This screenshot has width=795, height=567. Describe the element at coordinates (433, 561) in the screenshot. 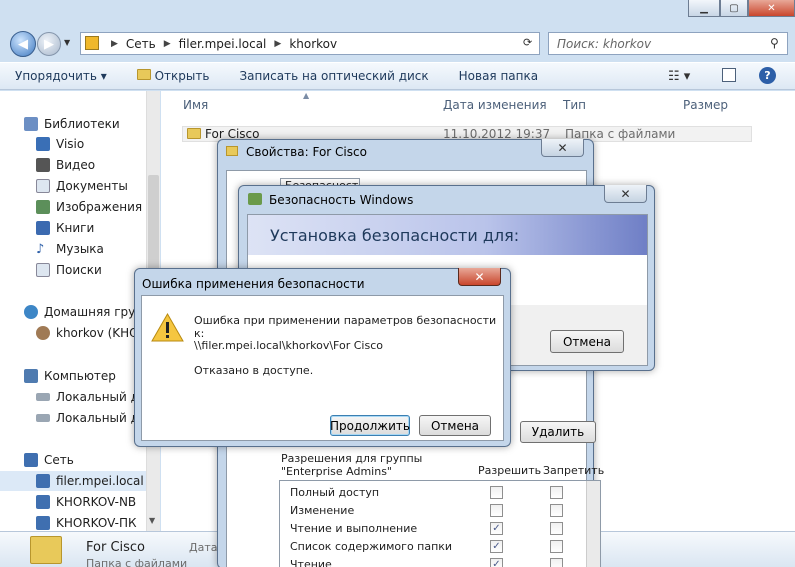

I see `permission-row: Чтение ✓` at that location.